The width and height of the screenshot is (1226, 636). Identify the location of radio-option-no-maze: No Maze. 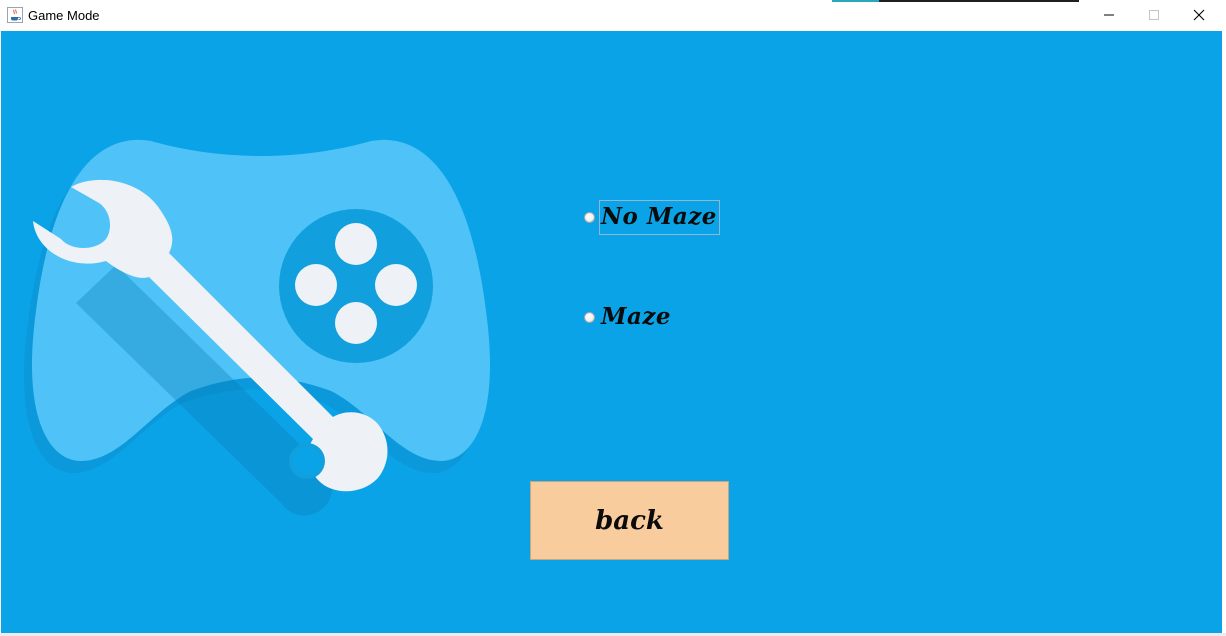
(652, 217).